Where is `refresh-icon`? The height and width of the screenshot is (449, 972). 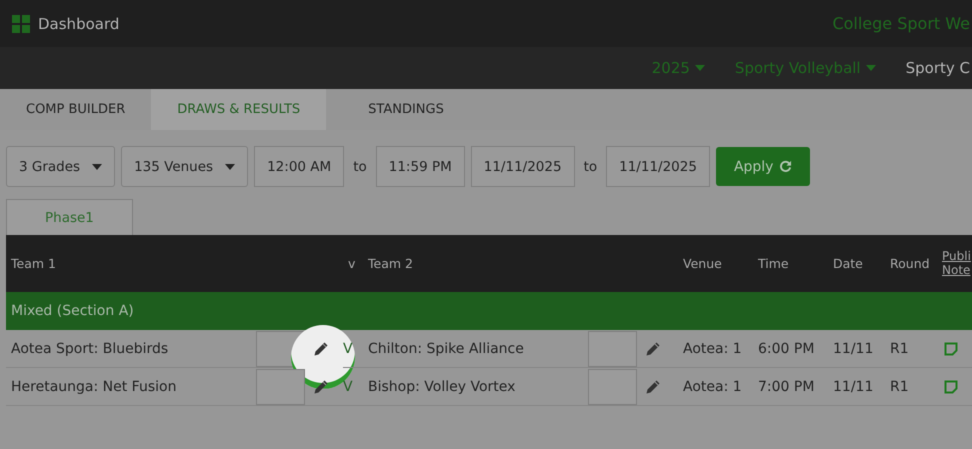 refresh-icon is located at coordinates (785, 166).